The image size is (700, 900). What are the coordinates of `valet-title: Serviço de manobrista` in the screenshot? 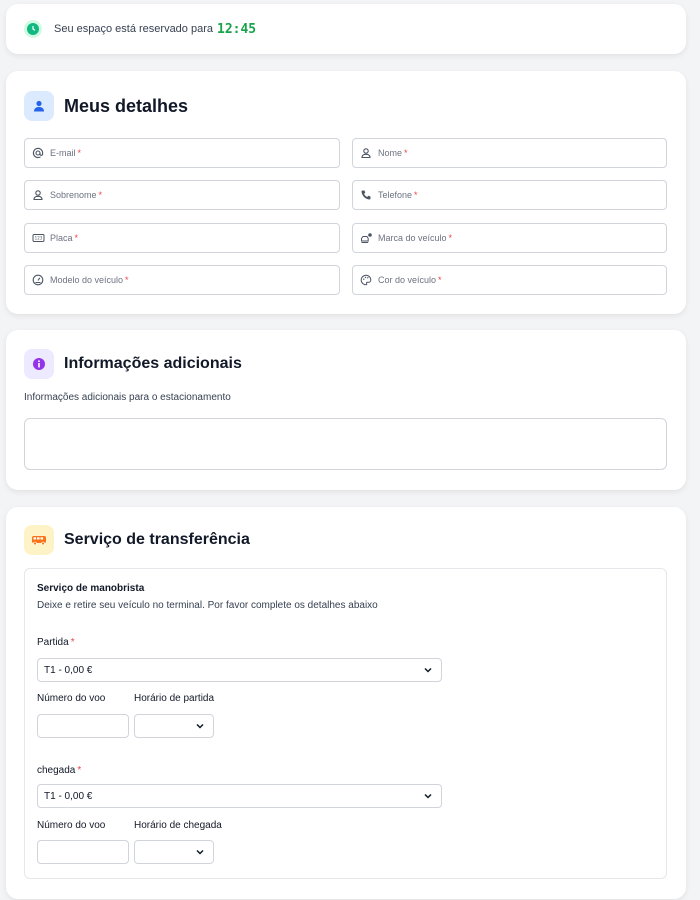 It's located at (91, 588).